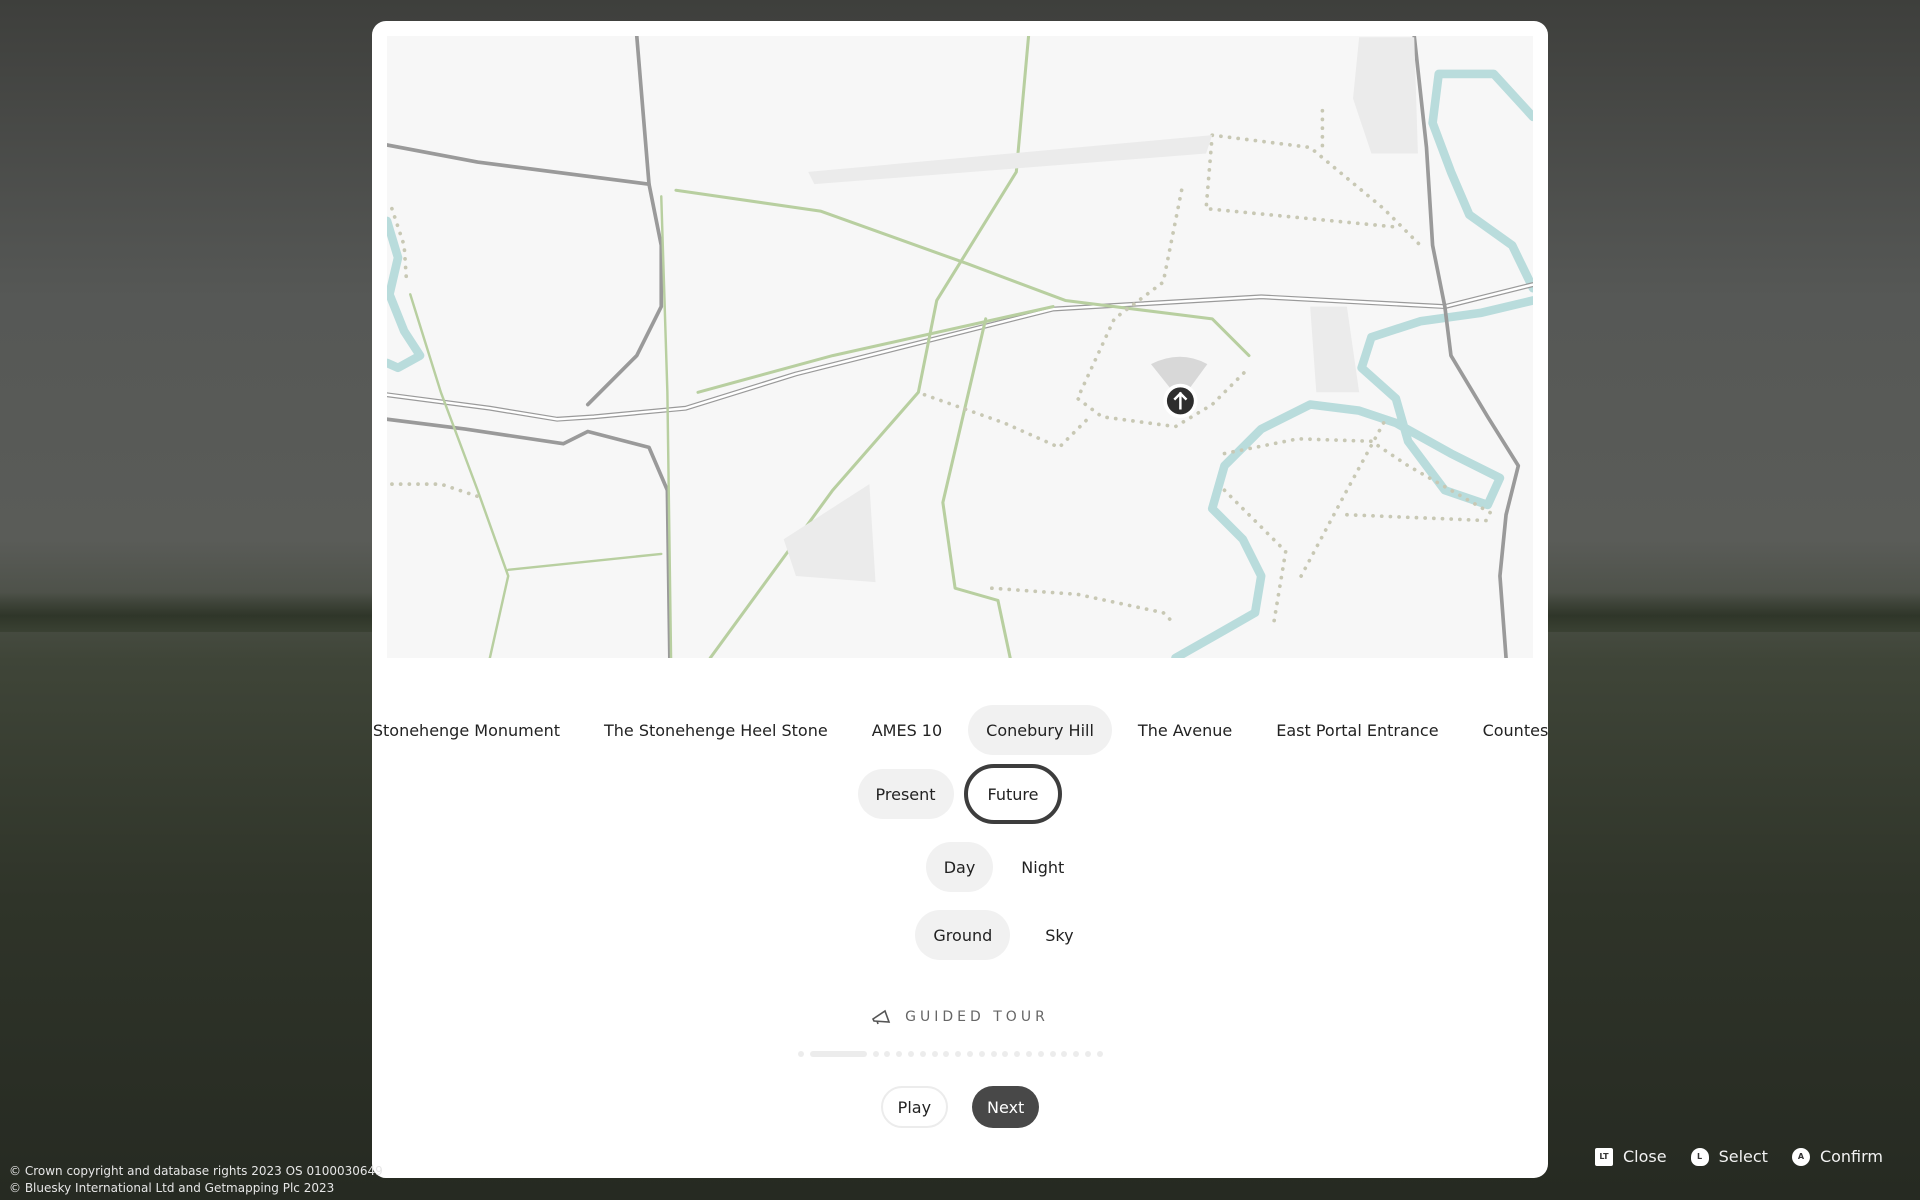 The height and width of the screenshot is (1200, 1920). I want to click on lt-trigger-icon: LT, so click(1603, 1156).